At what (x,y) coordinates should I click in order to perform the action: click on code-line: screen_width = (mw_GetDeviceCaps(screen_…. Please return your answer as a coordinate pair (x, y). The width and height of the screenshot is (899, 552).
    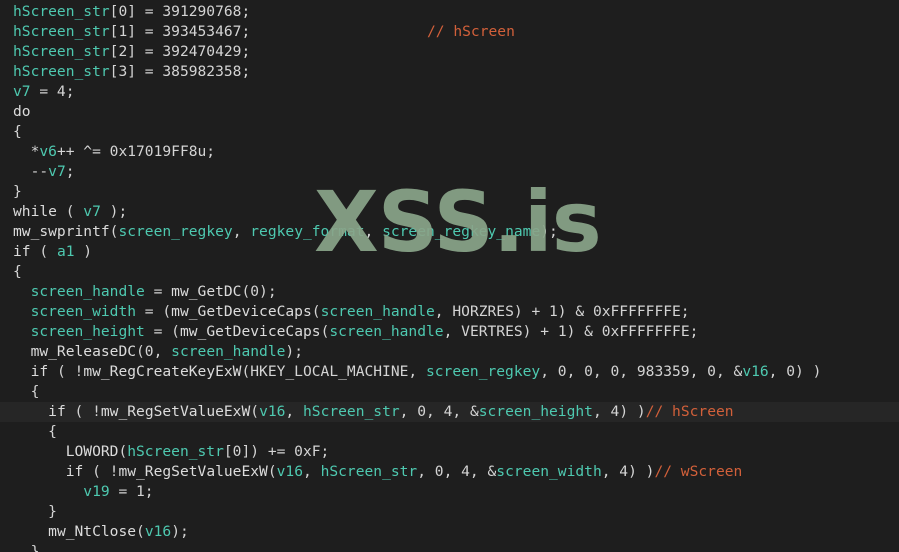
    Looking at the image, I should click on (449, 312).